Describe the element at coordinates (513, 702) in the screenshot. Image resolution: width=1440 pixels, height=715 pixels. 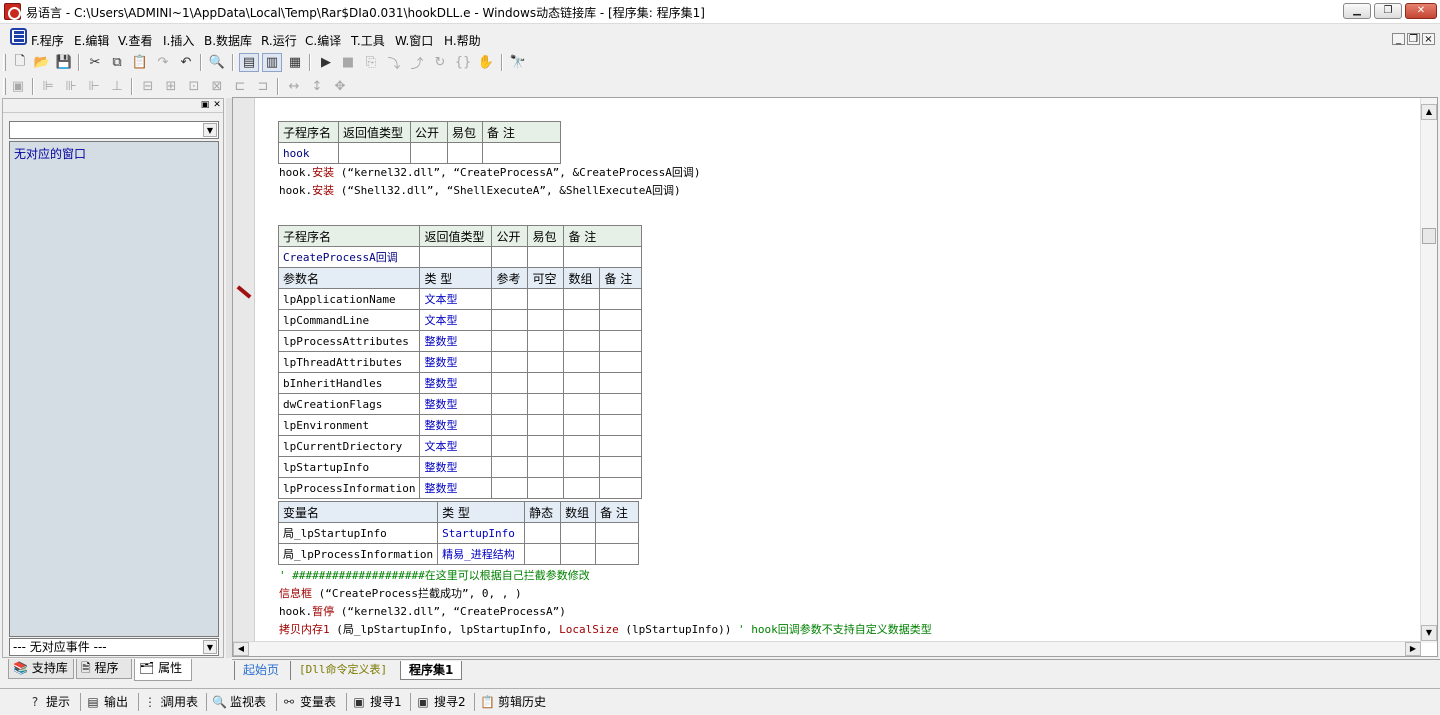
I see `tab-clip-history: 📋 剪辑历史` at that location.